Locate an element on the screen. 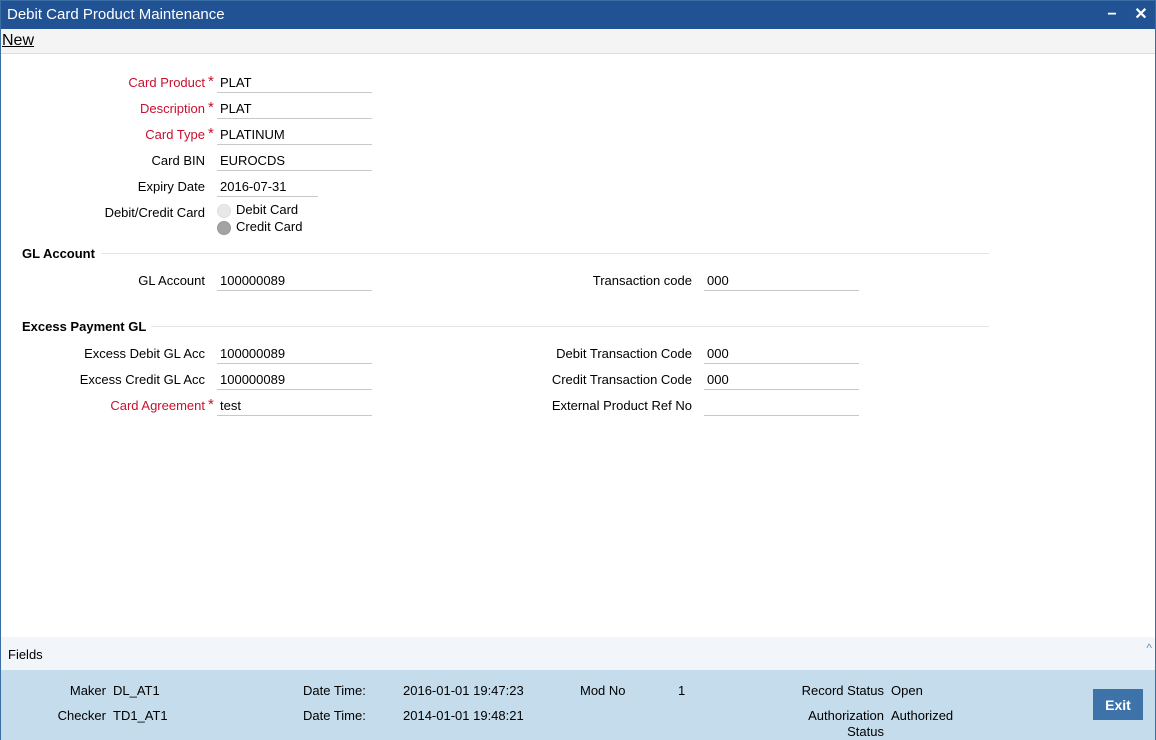  external-product-ref-input is located at coordinates (781, 406).